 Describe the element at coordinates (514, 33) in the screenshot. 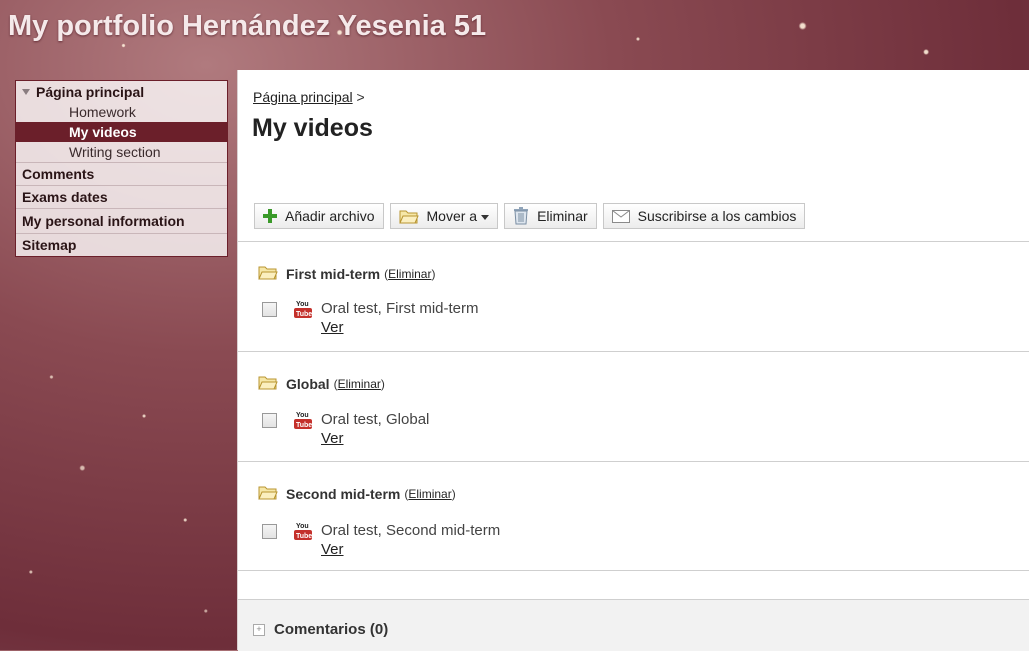

I see `site-header: My portfolio Hernández Yesenia 51` at that location.